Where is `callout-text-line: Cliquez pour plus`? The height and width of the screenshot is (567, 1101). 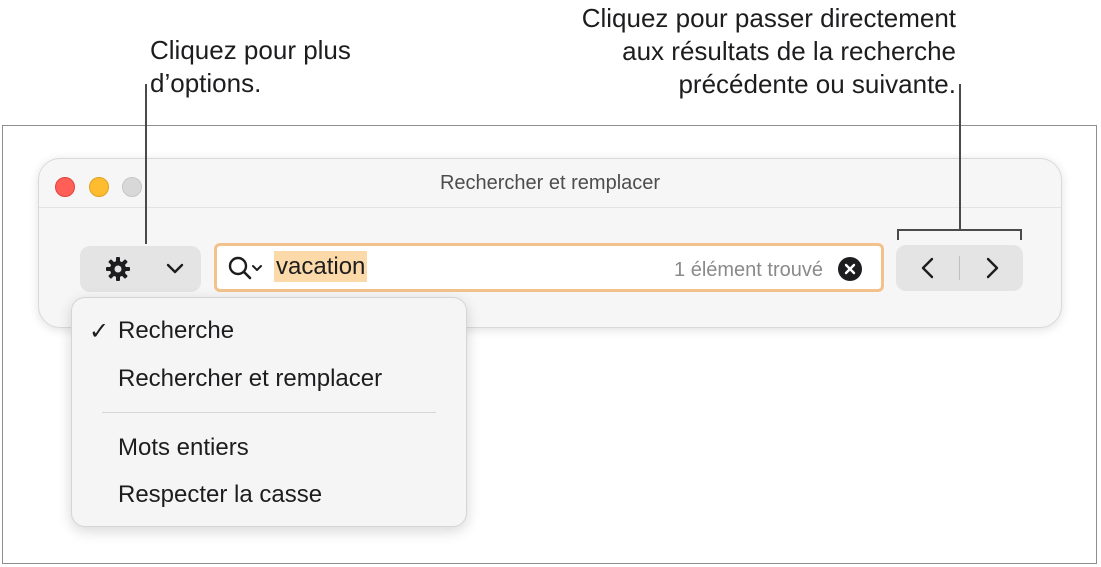
callout-text-line: Cliquez pour plus is located at coordinates (250, 50).